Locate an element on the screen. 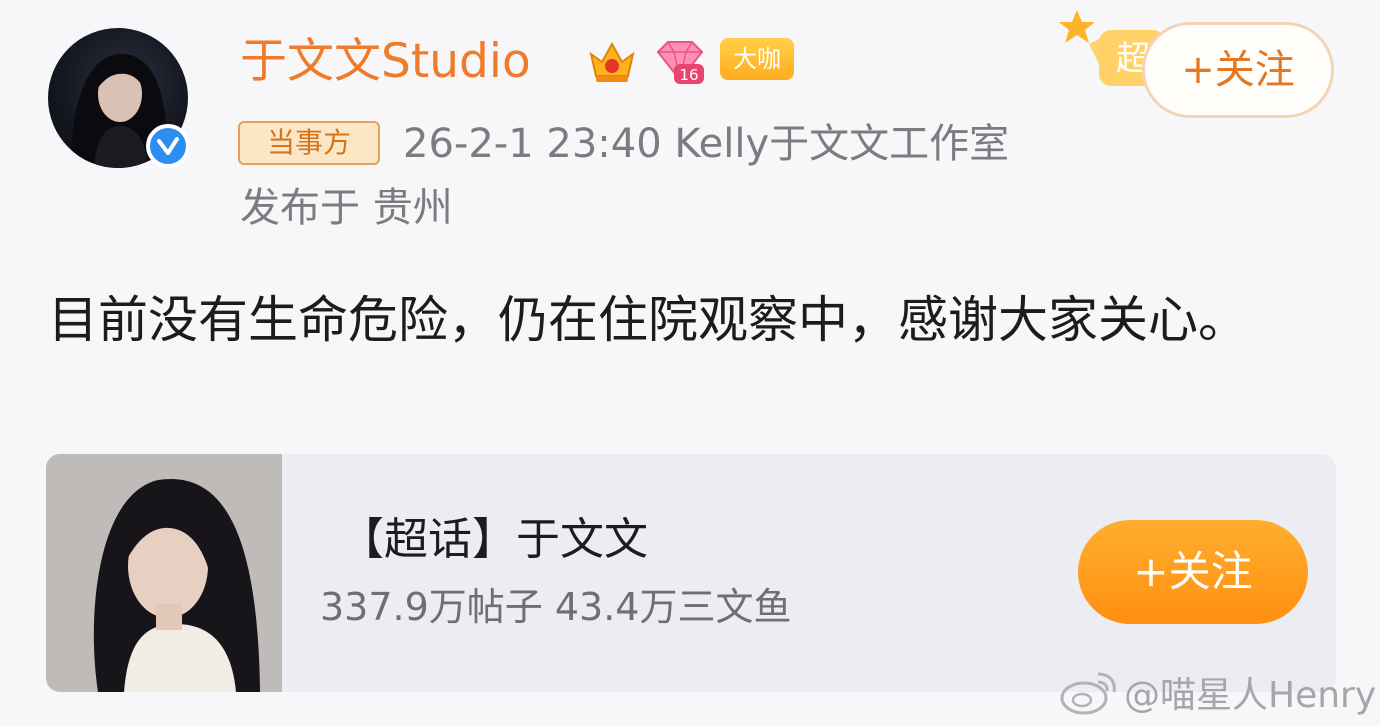 This screenshot has width=1380, height=726. watermark-text: @喵星人Henry is located at coordinates (1250, 695).